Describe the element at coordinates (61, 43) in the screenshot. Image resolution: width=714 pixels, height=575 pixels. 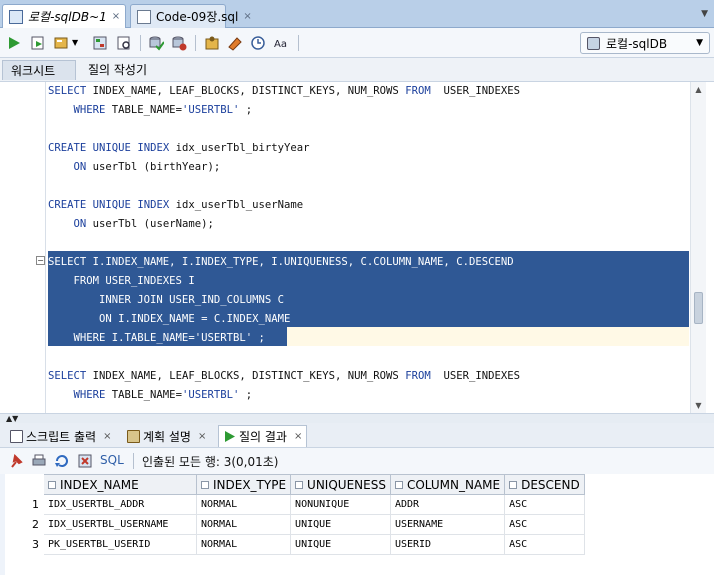
I see `autotrace-icon` at that location.